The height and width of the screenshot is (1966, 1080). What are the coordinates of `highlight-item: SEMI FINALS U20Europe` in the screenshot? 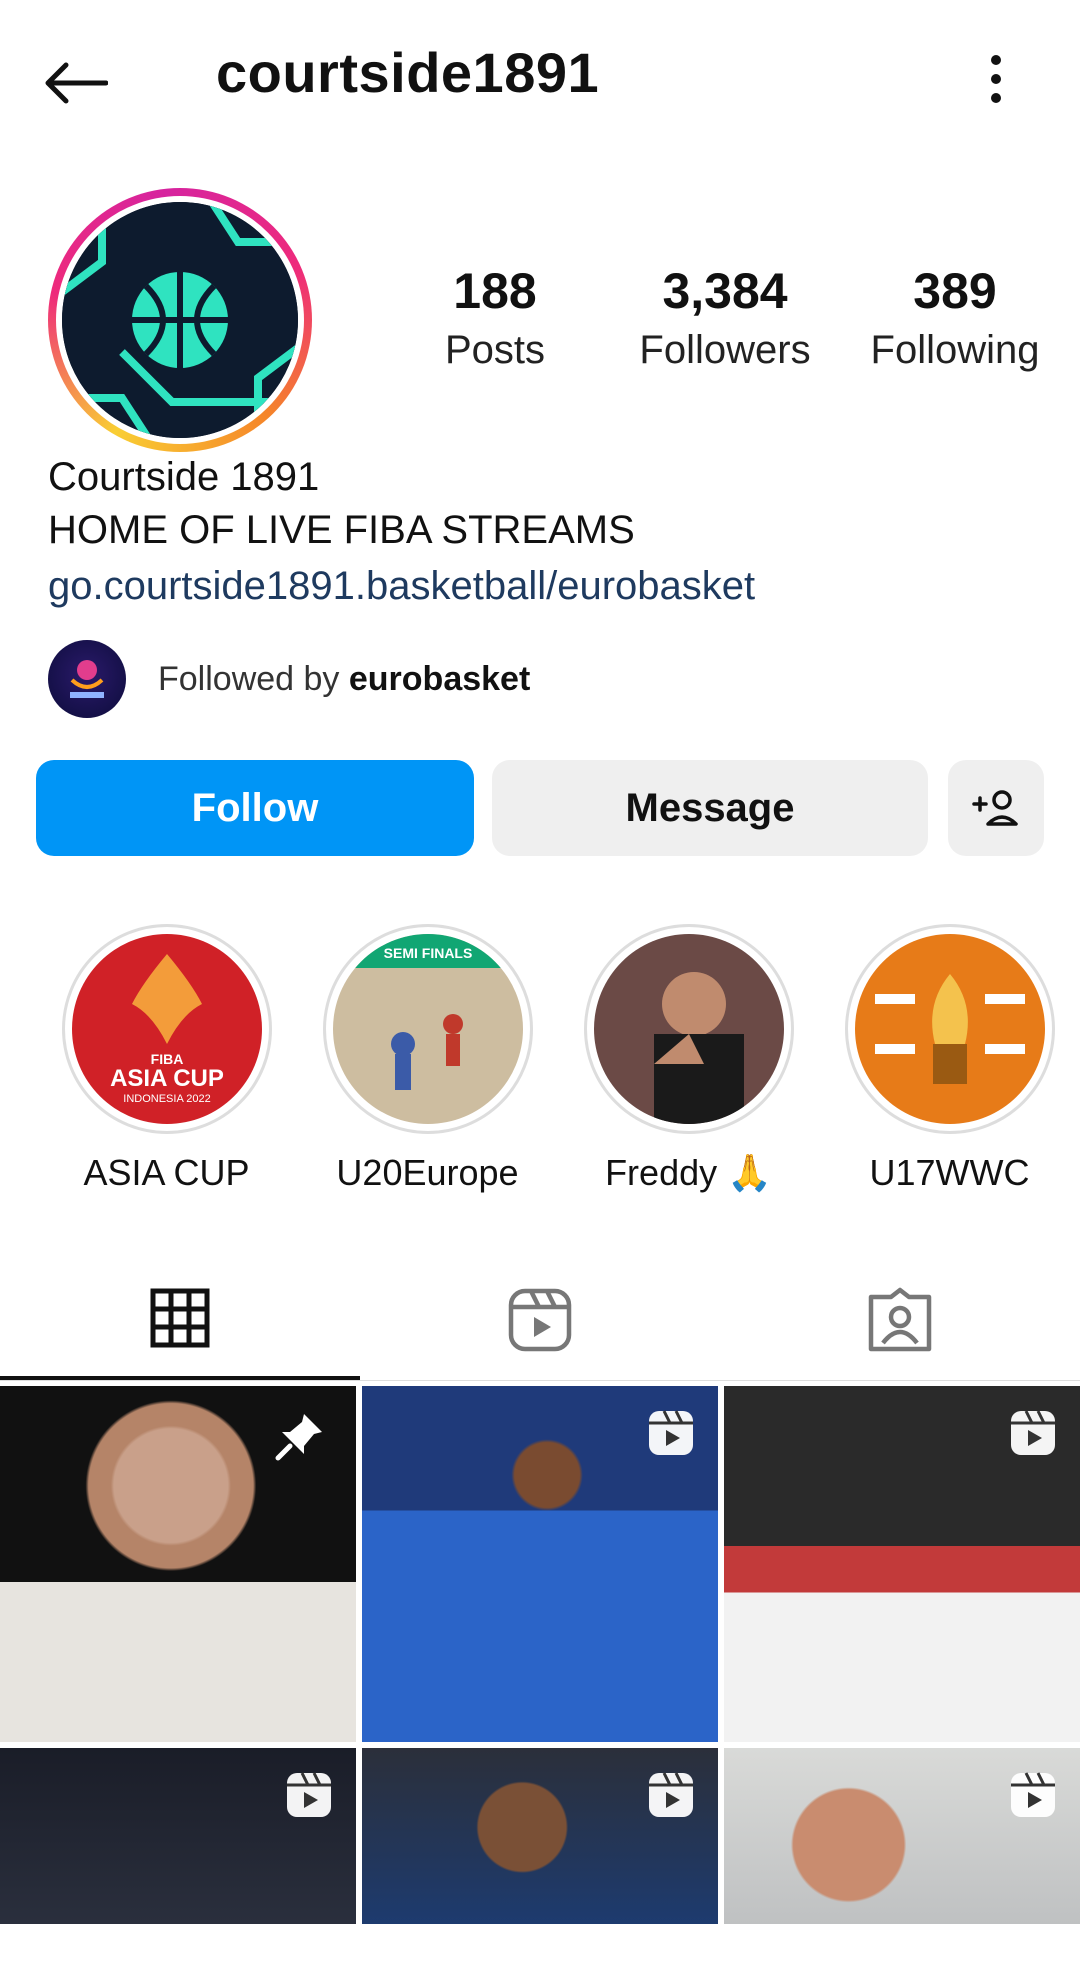 It's located at (427, 1059).